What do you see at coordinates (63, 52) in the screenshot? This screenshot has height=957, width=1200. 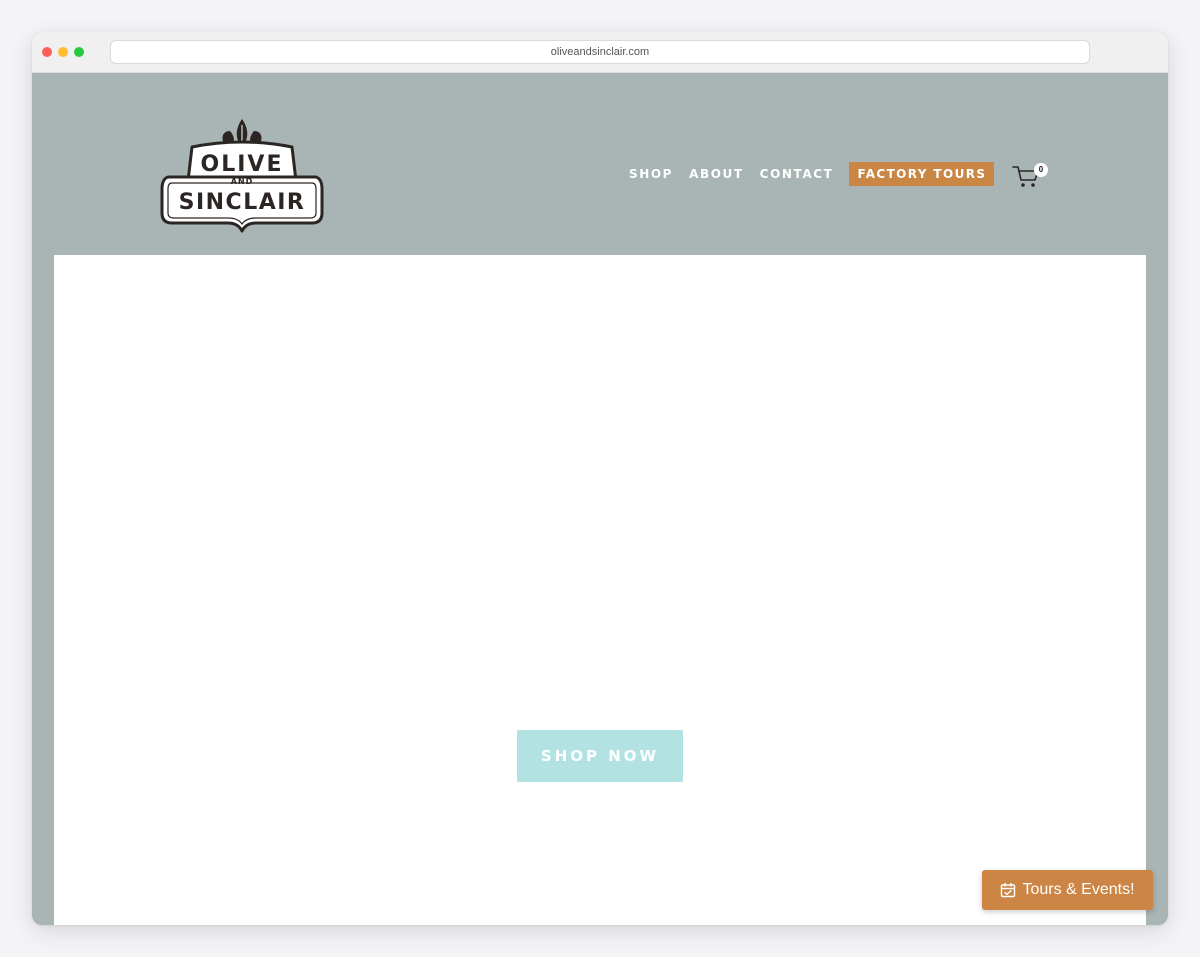 I see `minimize-window-button` at bounding box center [63, 52].